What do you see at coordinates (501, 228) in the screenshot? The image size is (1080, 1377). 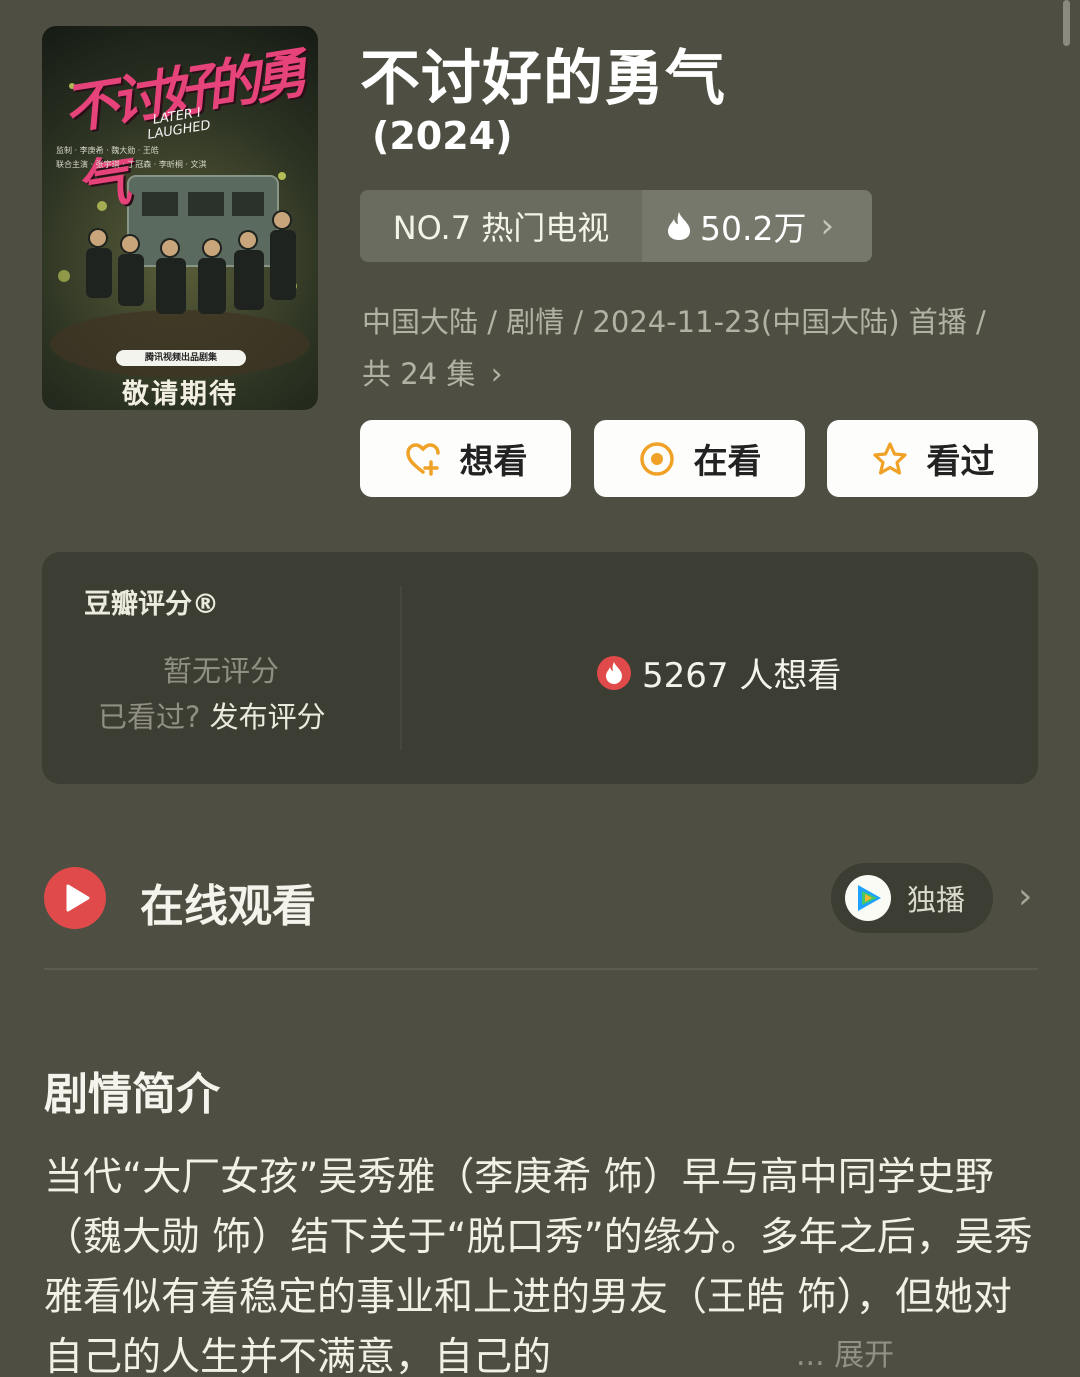 I see `rank-label: NO.7 热门电视` at bounding box center [501, 228].